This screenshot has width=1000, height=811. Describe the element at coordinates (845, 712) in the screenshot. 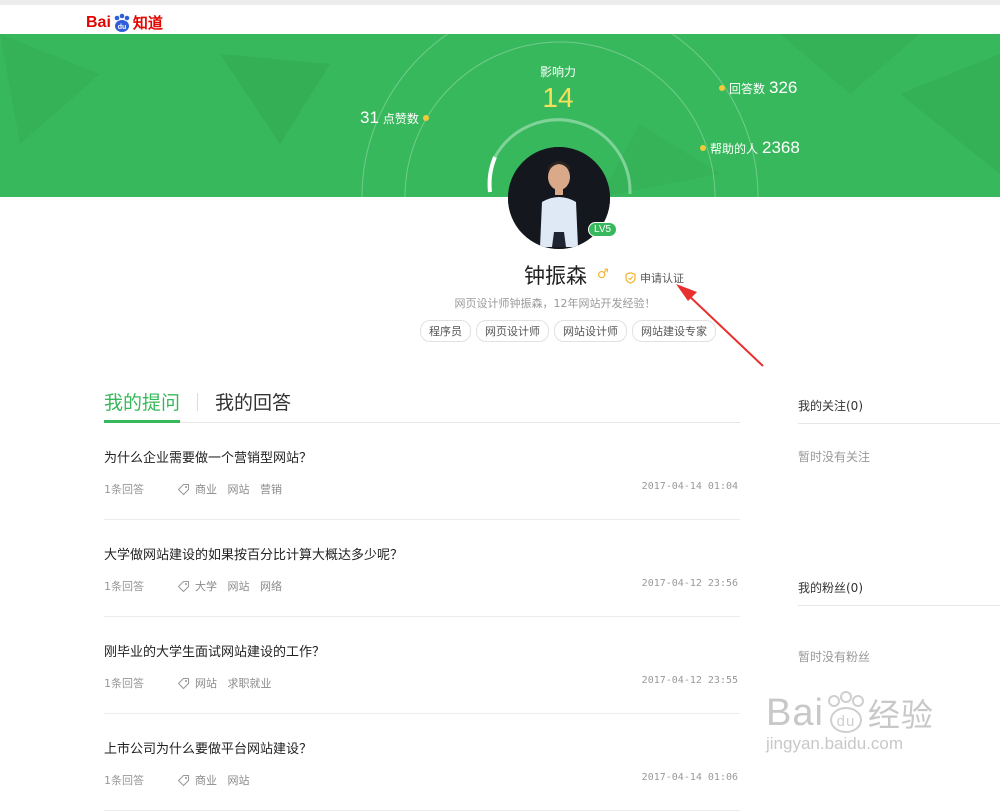

I see `watermark-paw-icon: du` at that location.